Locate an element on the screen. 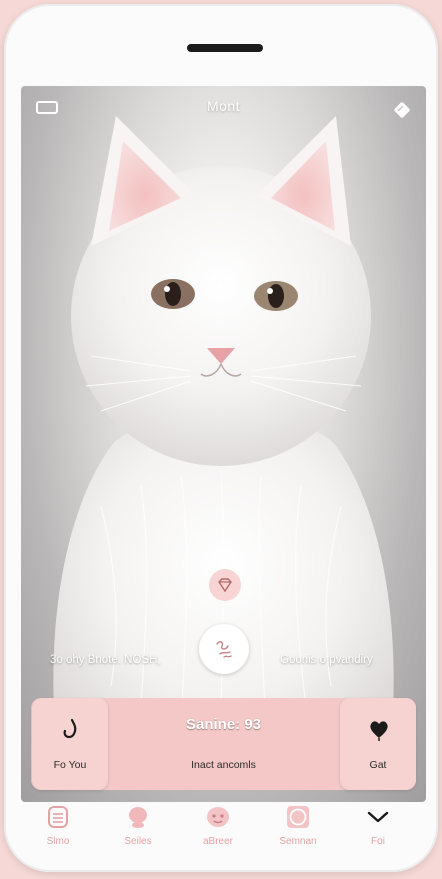 Image resolution: width=442 pixels, height=879 pixels. tab-label: Semnan is located at coordinates (298, 841).